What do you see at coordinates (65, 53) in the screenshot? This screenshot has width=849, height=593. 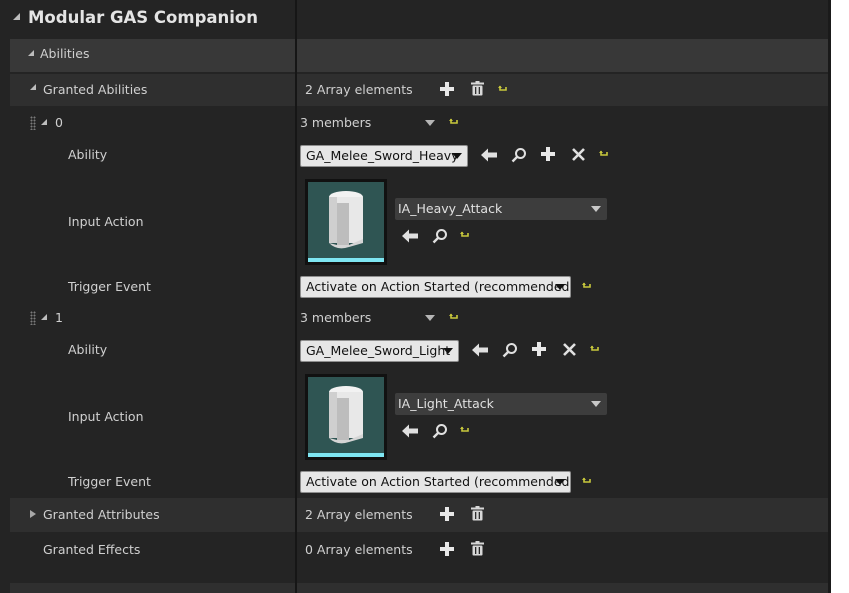 I see `category-label: Abilities` at bounding box center [65, 53].